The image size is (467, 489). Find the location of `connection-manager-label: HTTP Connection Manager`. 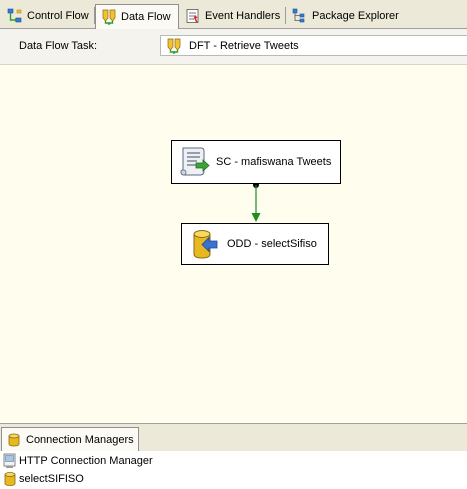

connection-manager-label: HTTP Connection Manager is located at coordinates (86, 461).